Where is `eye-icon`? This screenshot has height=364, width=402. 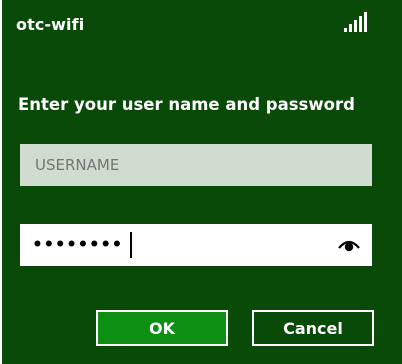
eye-icon is located at coordinates (349, 245).